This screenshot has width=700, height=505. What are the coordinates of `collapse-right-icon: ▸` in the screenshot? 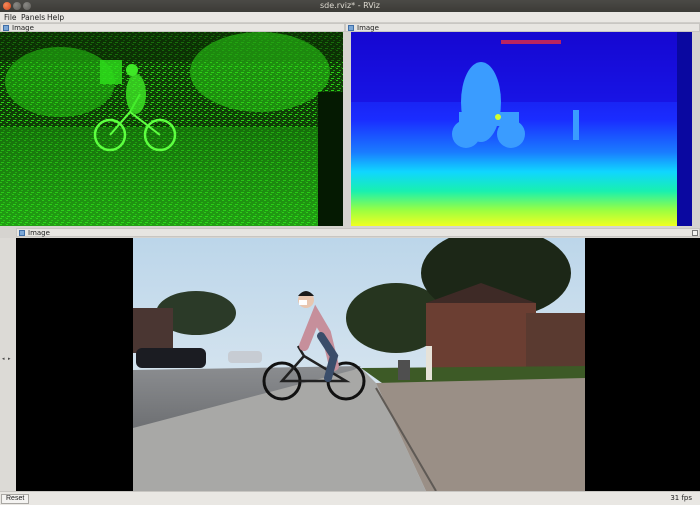 It's located at (9, 359).